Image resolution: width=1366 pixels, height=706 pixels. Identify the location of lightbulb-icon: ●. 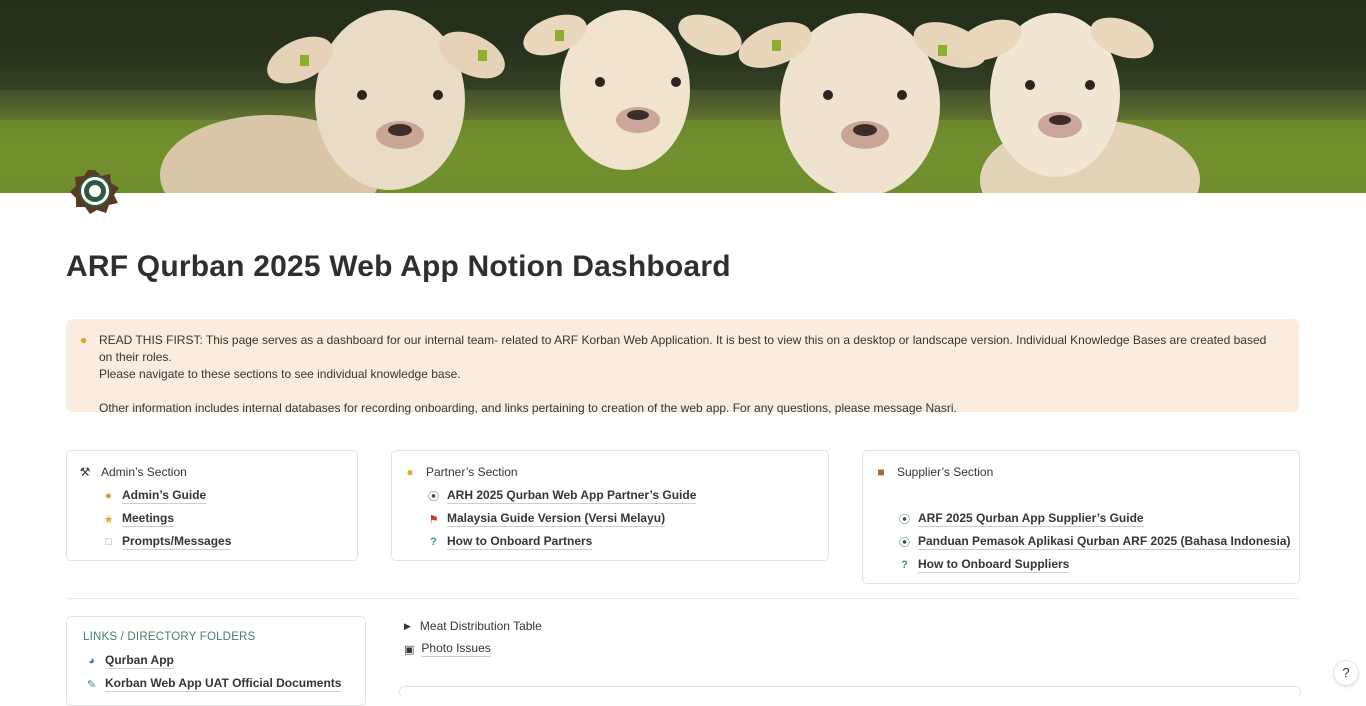
(84, 340).